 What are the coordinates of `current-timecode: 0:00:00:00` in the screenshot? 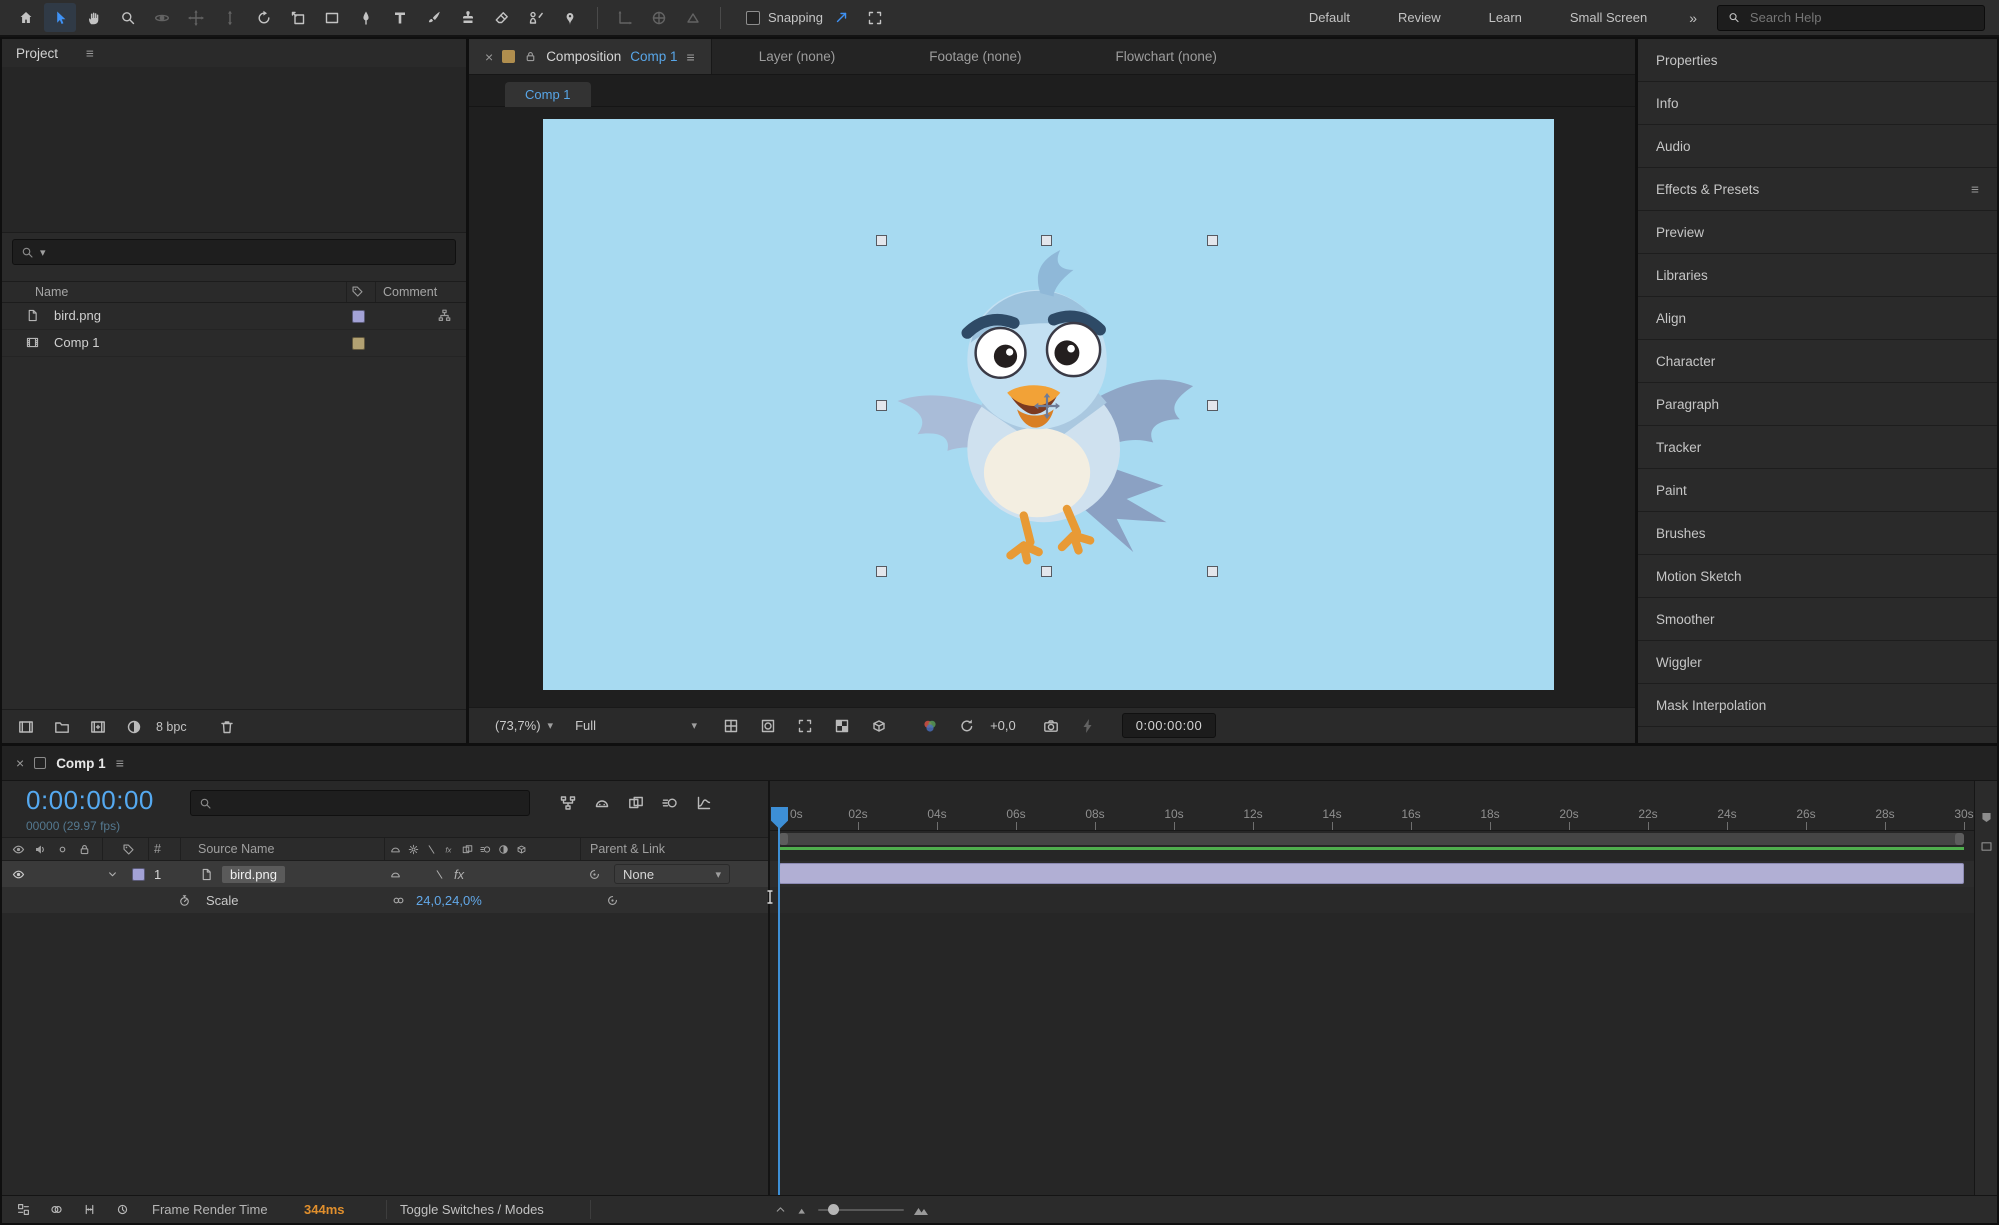 It's located at (90, 800).